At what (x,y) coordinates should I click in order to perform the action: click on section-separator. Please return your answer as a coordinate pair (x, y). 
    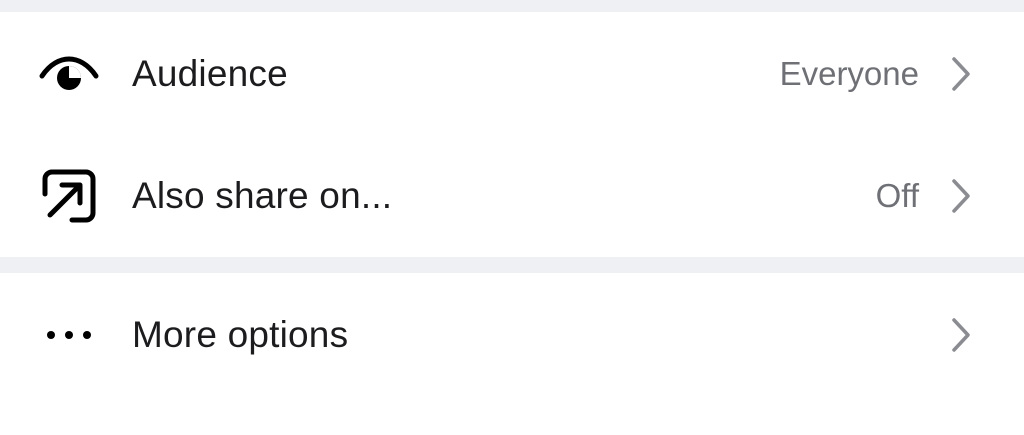
    Looking at the image, I should click on (512, 265).